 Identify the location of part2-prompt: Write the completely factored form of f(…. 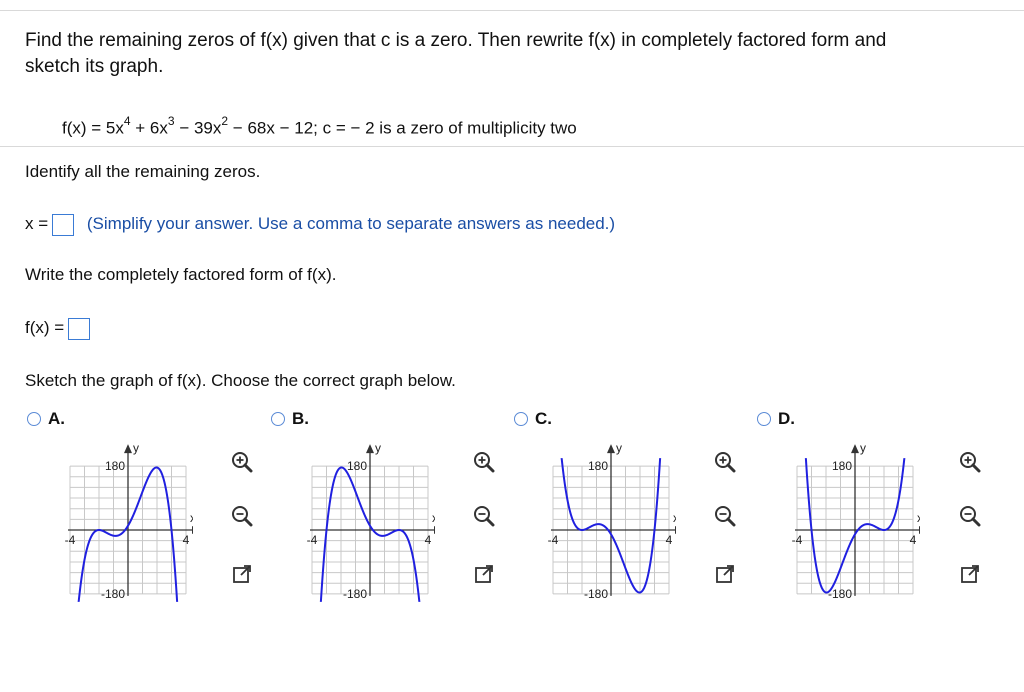
(181, 274).